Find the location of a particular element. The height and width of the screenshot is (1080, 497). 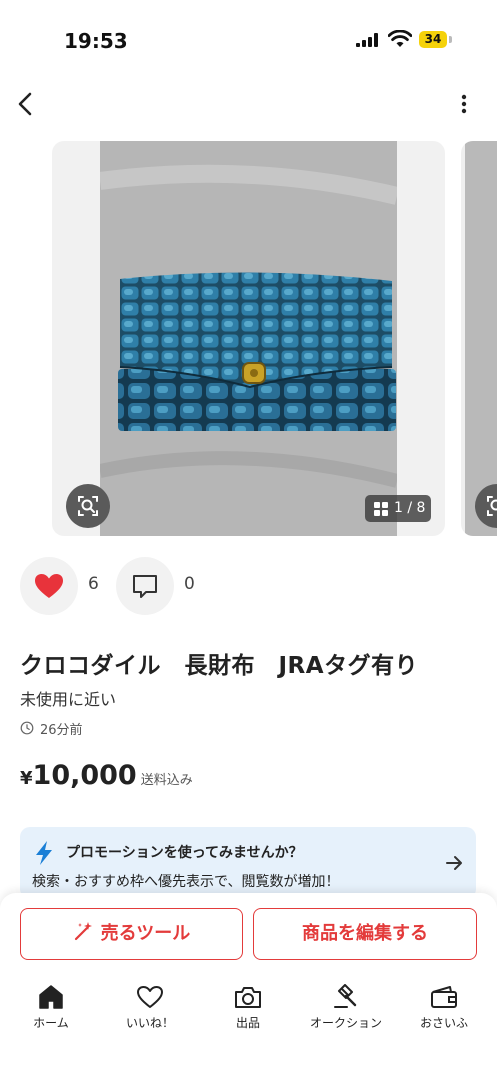

comment-icon is located at coordinates (145, 586).